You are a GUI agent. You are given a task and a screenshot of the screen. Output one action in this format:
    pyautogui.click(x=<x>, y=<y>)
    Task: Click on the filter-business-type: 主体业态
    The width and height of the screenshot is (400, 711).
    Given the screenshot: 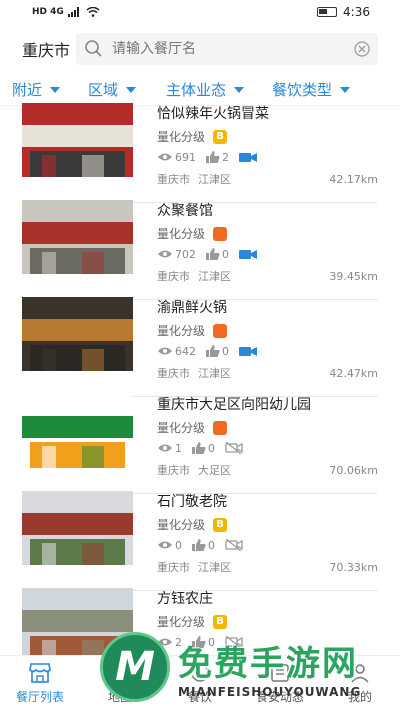 What is the action you would take?
    pyautogui.click(x=205, y=89)
    